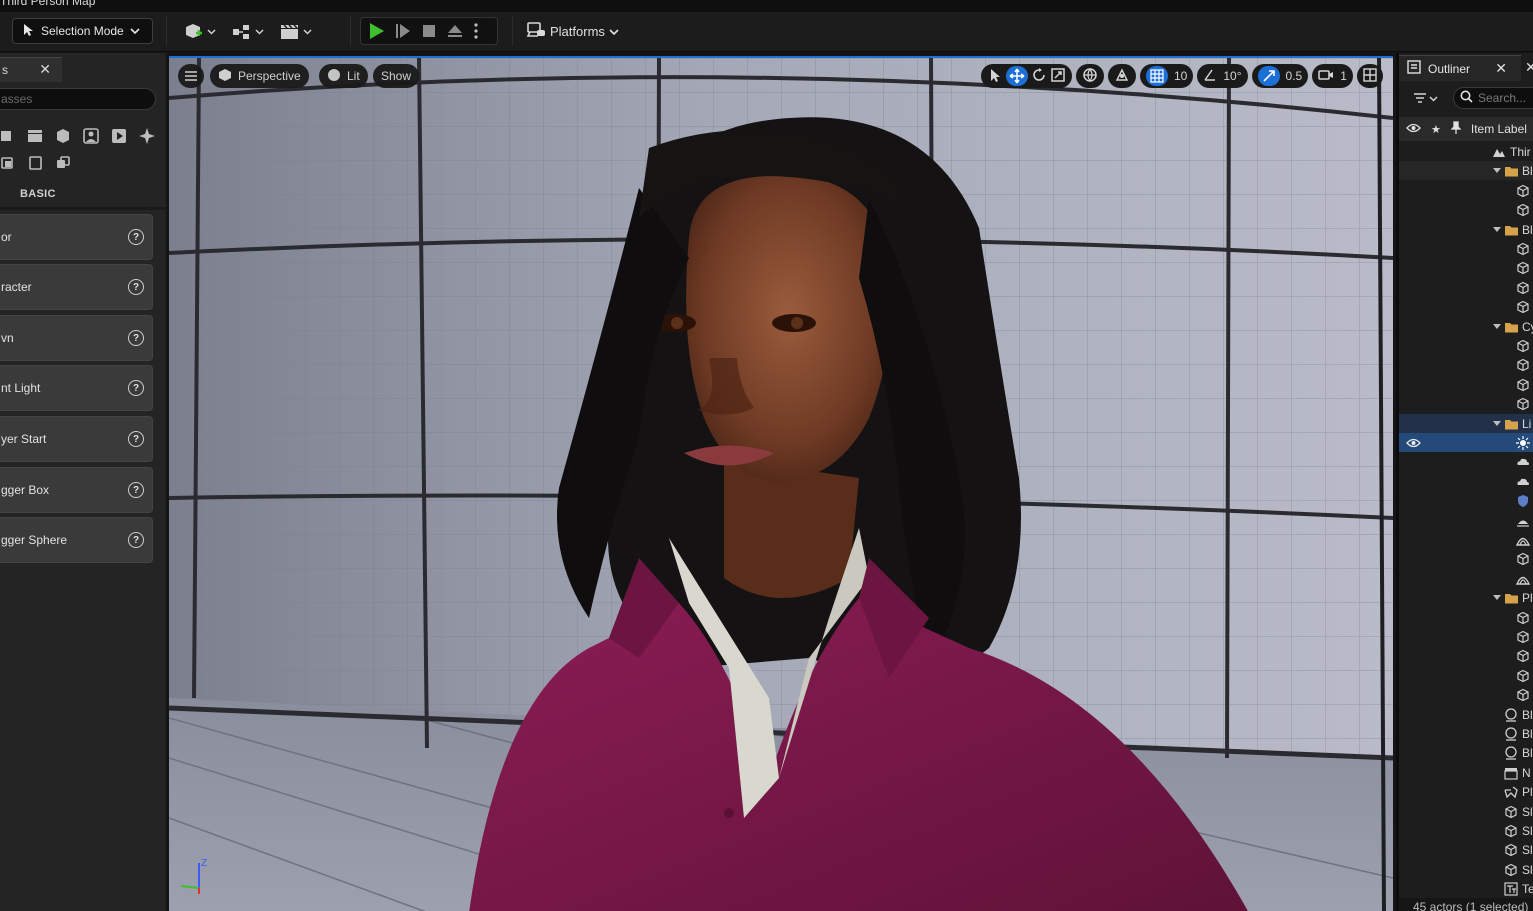  What do you see at coordinates (1222, 76) in the screenshot?
I see `rotation-snap-control: 10°` at bounding box center [1222, 76].